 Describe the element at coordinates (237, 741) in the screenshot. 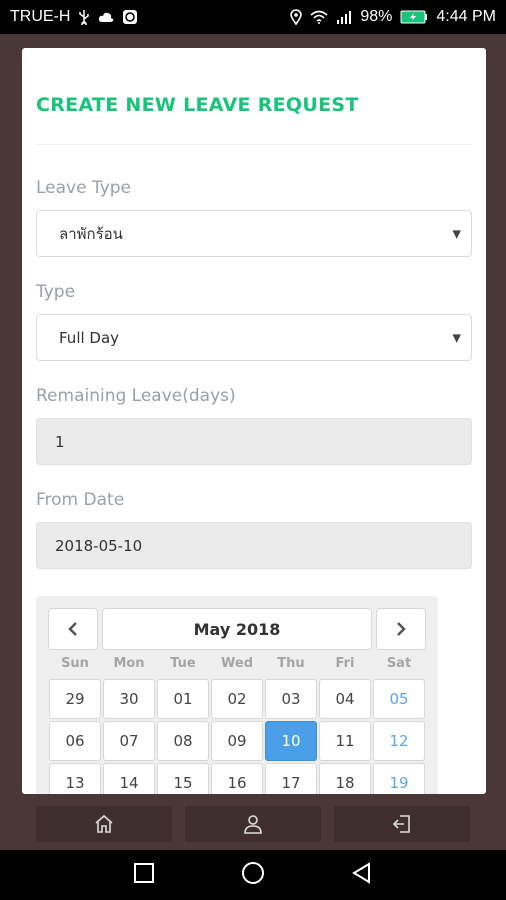

I see `day-cell: 09` at that location.